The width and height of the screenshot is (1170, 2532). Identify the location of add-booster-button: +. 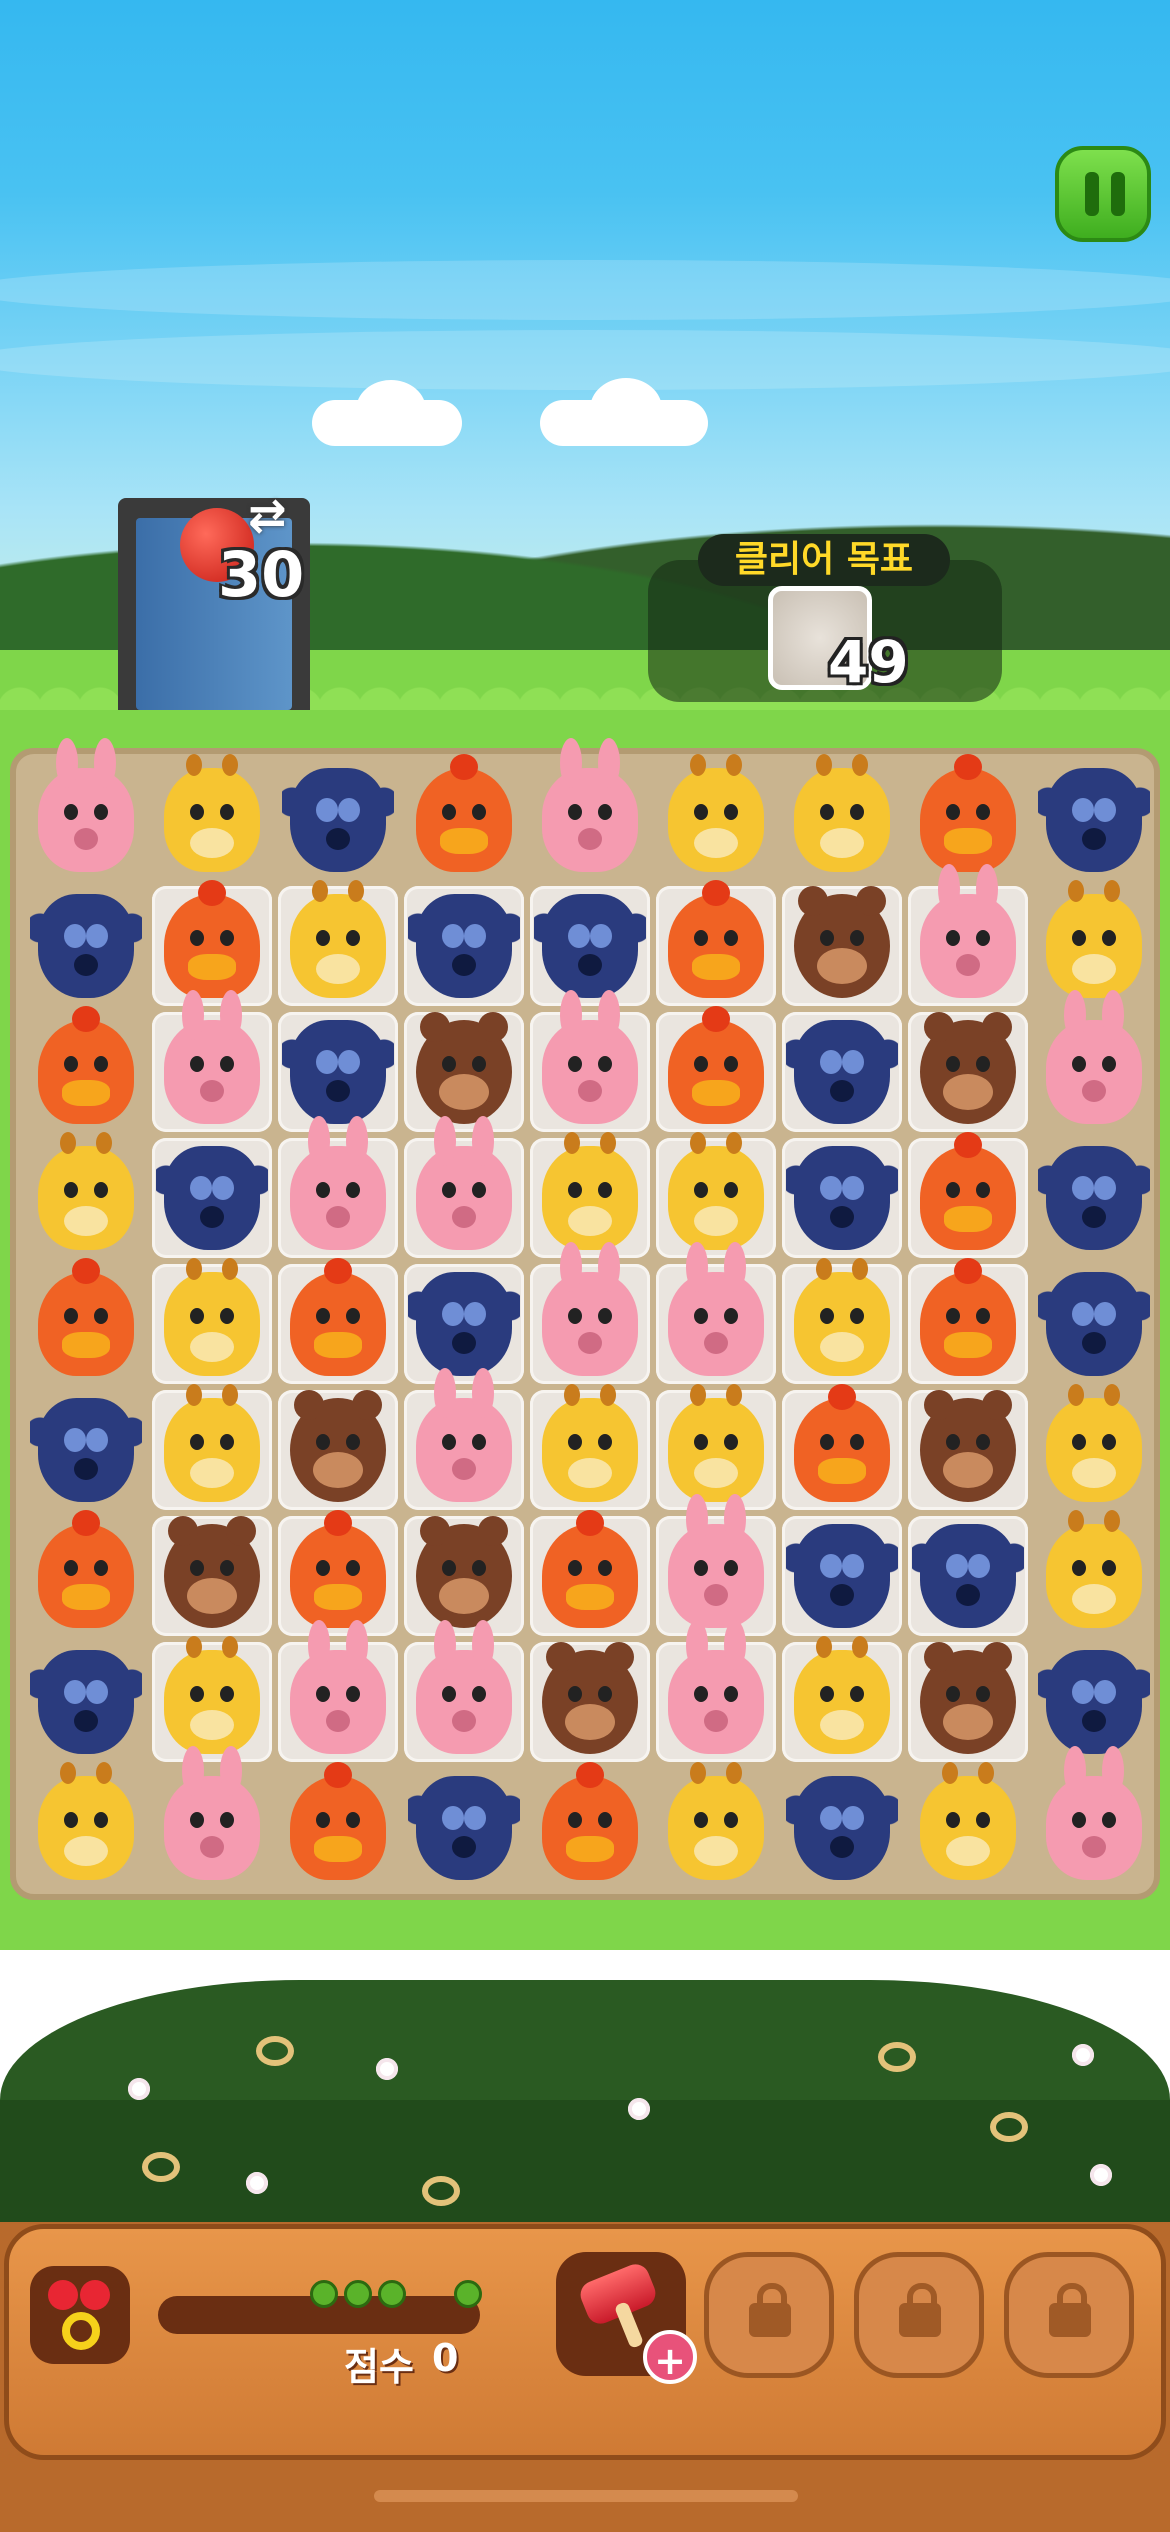
(670, 2357).